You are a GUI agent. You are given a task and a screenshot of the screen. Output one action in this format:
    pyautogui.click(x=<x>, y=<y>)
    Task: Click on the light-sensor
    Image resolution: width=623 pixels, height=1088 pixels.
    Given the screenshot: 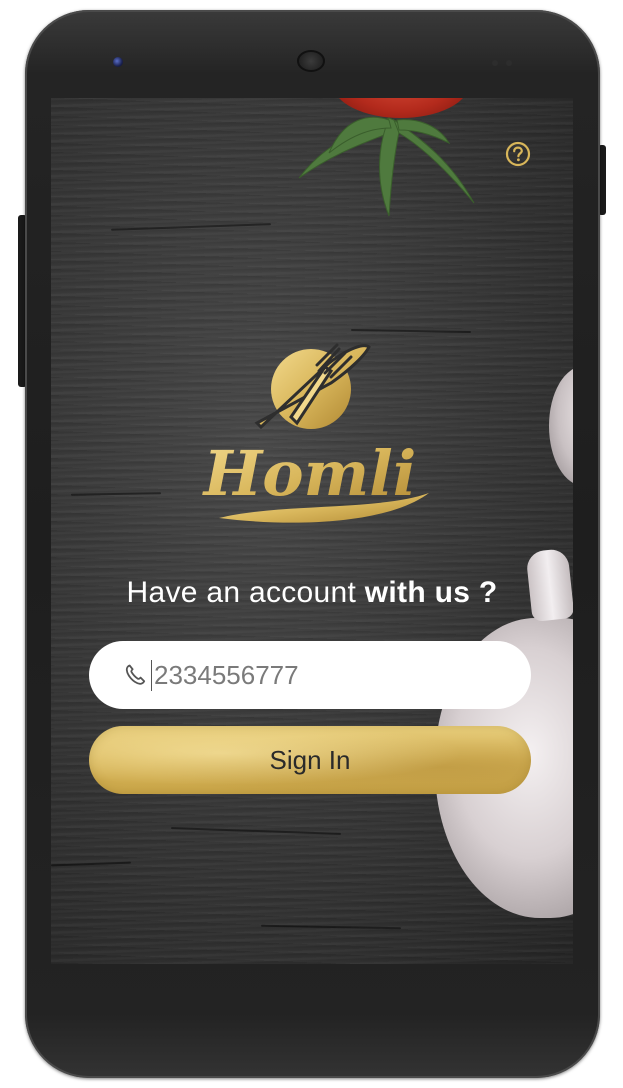 What is the action you would take?
    pyautogui.click(x=509, y=63)
    